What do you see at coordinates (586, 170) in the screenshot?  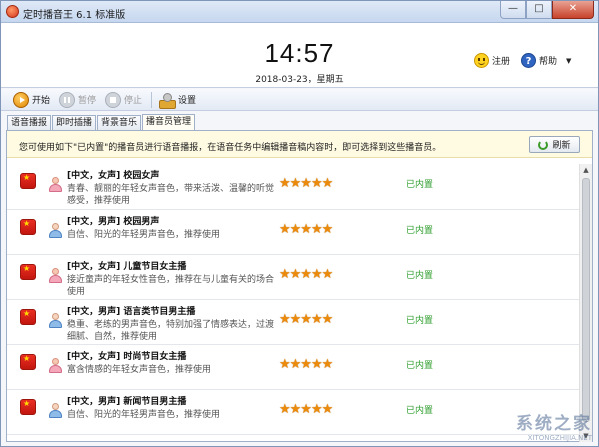 I see `scroll-up-arrow-icon: ▲` at bounding box center [586, 170].